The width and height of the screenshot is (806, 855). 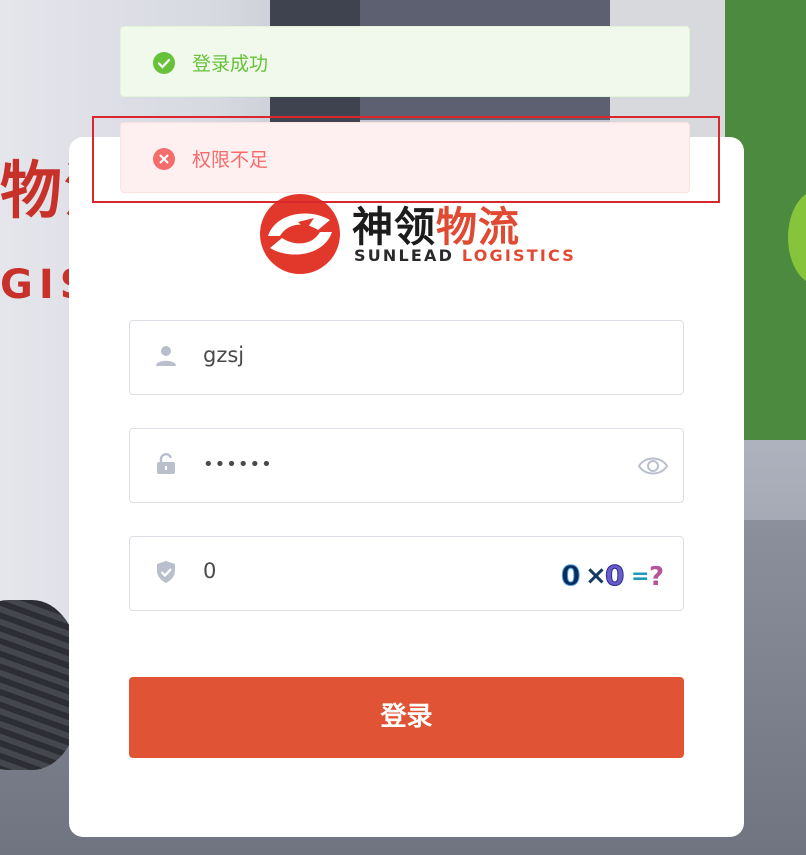 I want to click on check-circle-icon, so click(x=164, y=63).